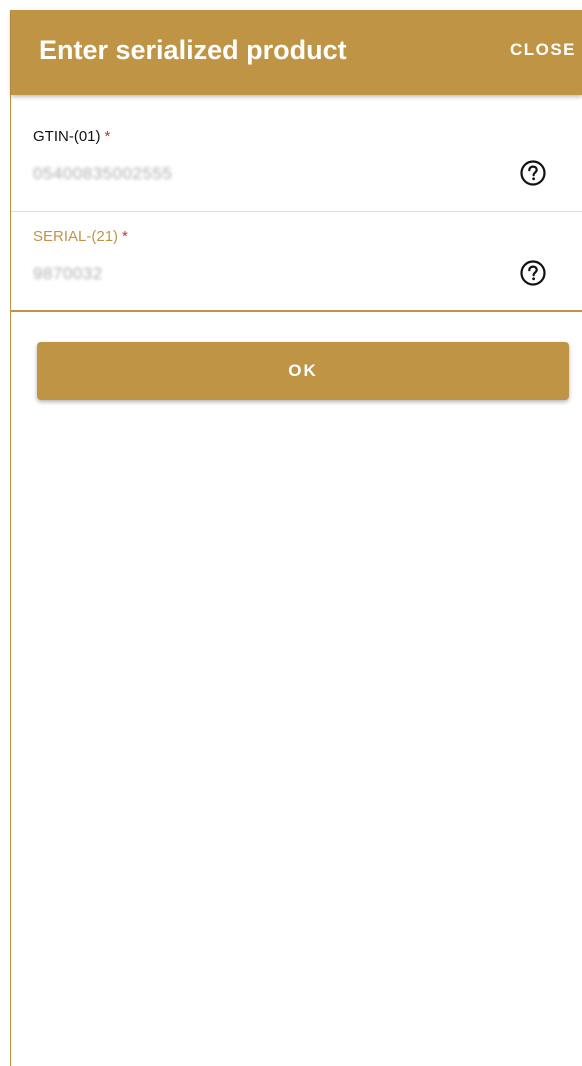 This screenshot has height=1066, width=582. Describe the element at coordinates (296, 162) in the screenshot. I see `gtin-field: GTIN-(01) * 05400835002555` at that location.